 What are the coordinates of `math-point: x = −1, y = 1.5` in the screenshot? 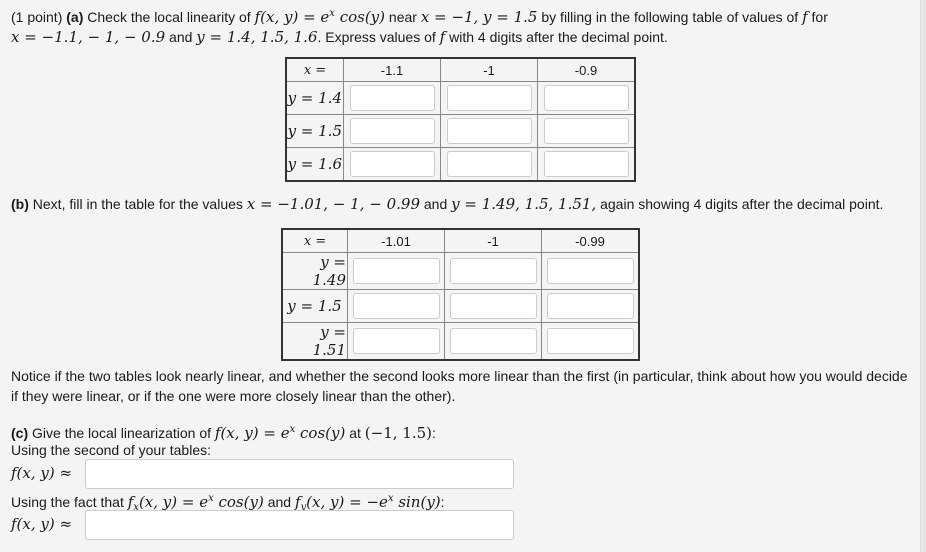 It's located at (479, 17).